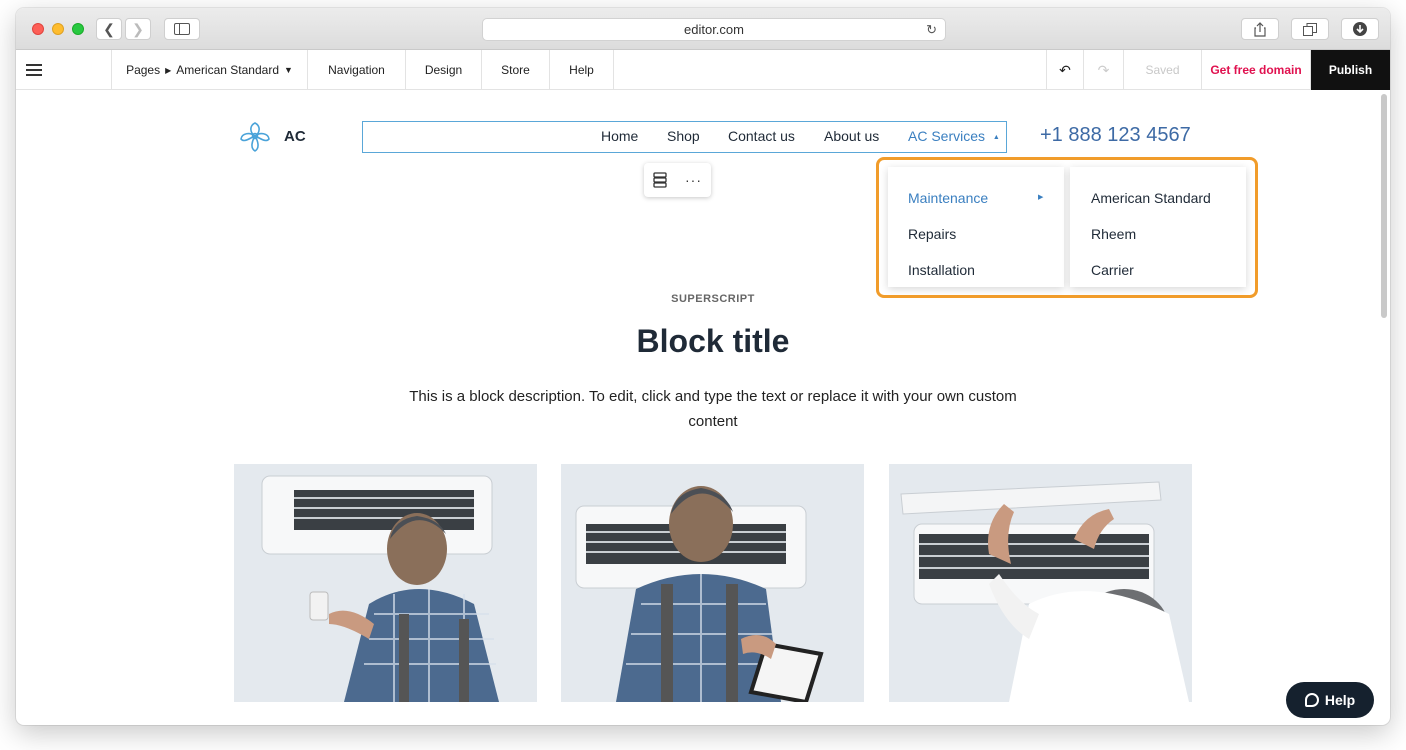  What do you see at coordinates (58, 29) in the screenshot?
I see `minimize-window-button` at bounding box center [58, 29].